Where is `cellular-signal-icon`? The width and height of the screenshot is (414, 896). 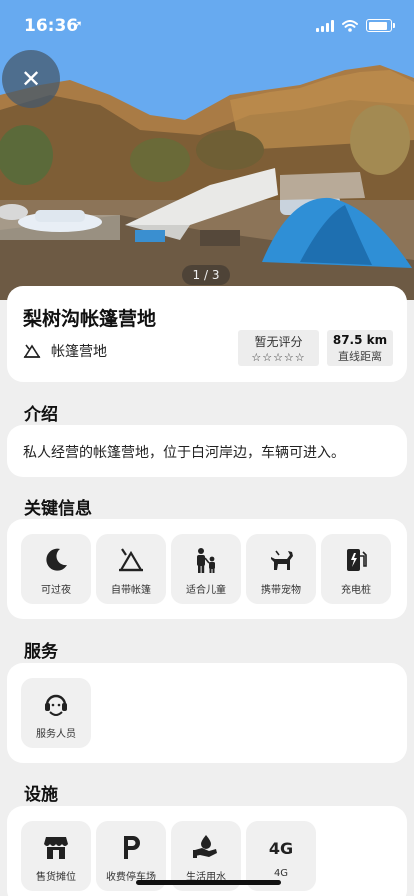 cellular-signal-icon is located at coordinates (325, 25).